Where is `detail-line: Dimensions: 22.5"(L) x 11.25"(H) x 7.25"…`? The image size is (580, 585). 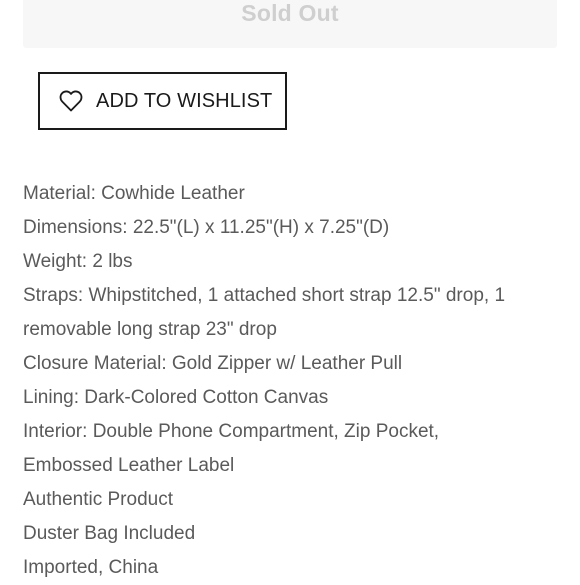 detail-line: Dimensions: 22.5"(L) x 11.25"(H) x 7.25"… is located at coordinates (206, 227).